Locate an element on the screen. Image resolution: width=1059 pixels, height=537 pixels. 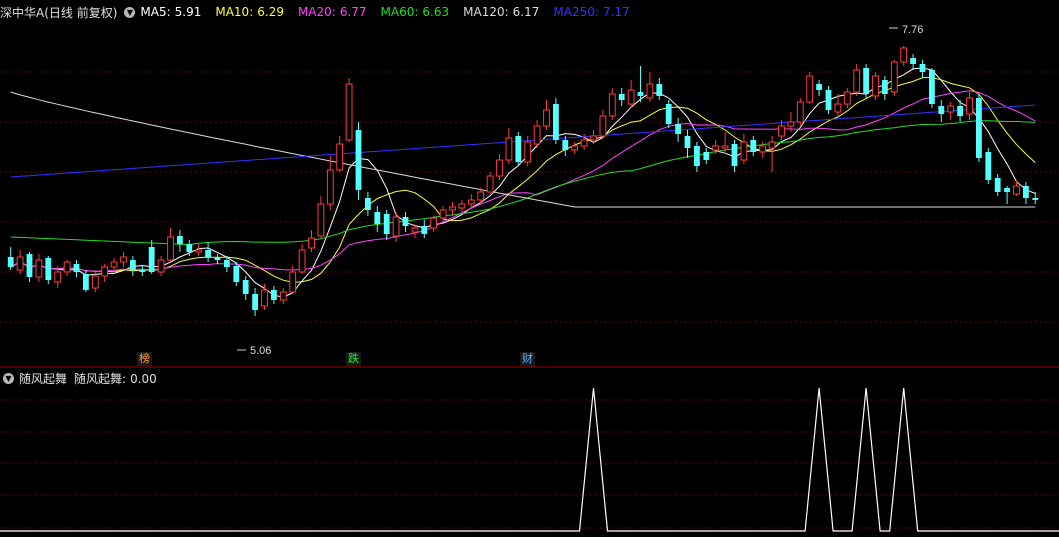
event-tag-bang: 榜 is located at coordinates (144, 359).